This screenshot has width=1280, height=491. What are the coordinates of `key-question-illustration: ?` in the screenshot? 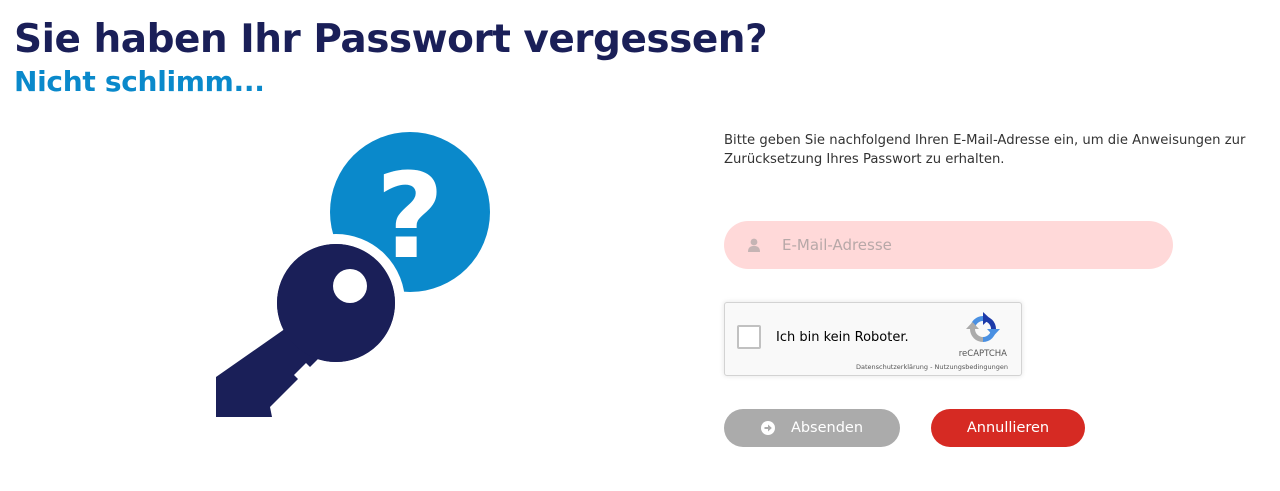 It's located at (354, 277).